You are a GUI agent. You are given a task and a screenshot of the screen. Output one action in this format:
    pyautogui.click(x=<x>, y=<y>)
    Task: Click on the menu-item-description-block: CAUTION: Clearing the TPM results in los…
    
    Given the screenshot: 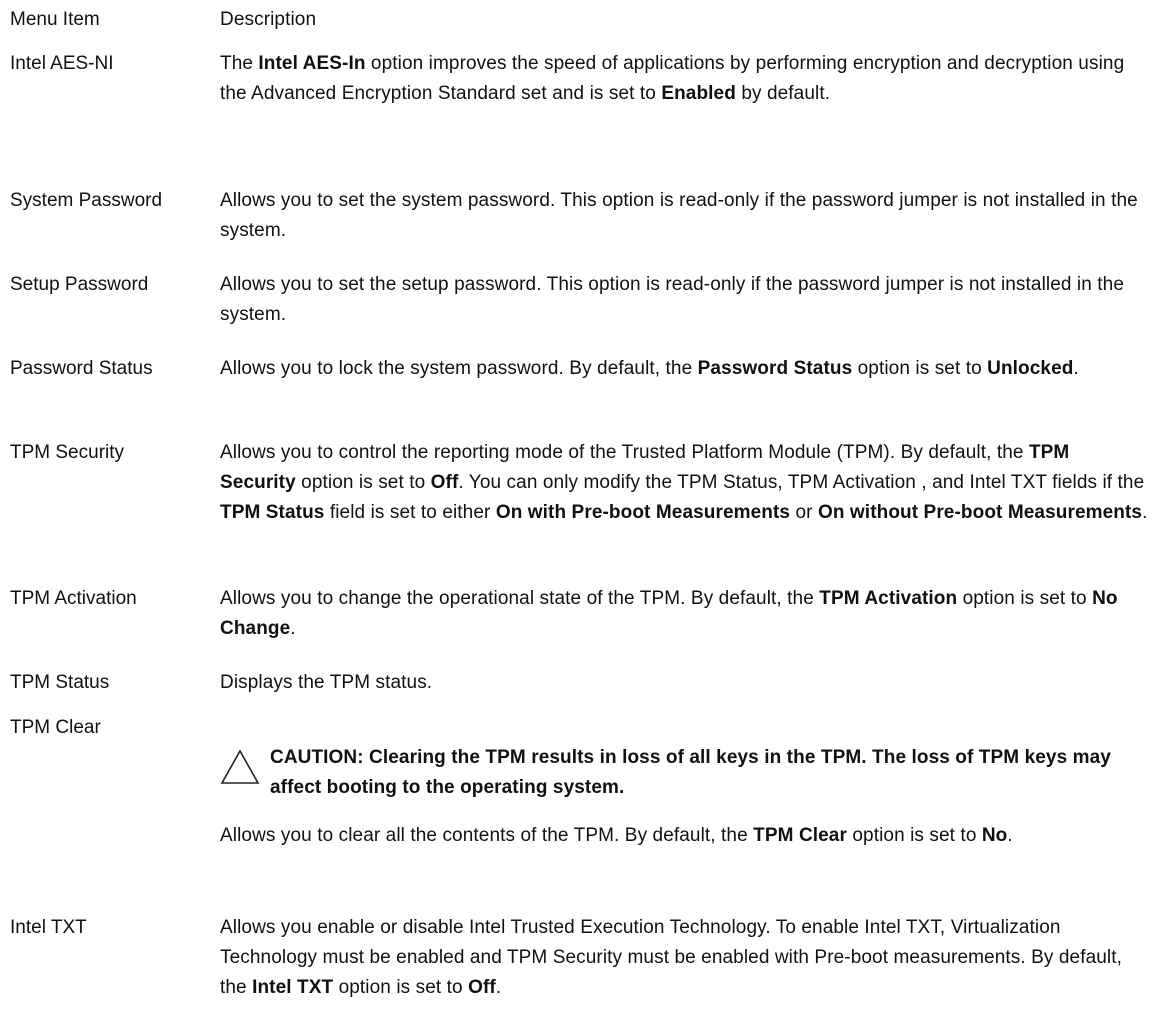 What is the action you would take?
    pyautogui.click(x=685, y=782)
    